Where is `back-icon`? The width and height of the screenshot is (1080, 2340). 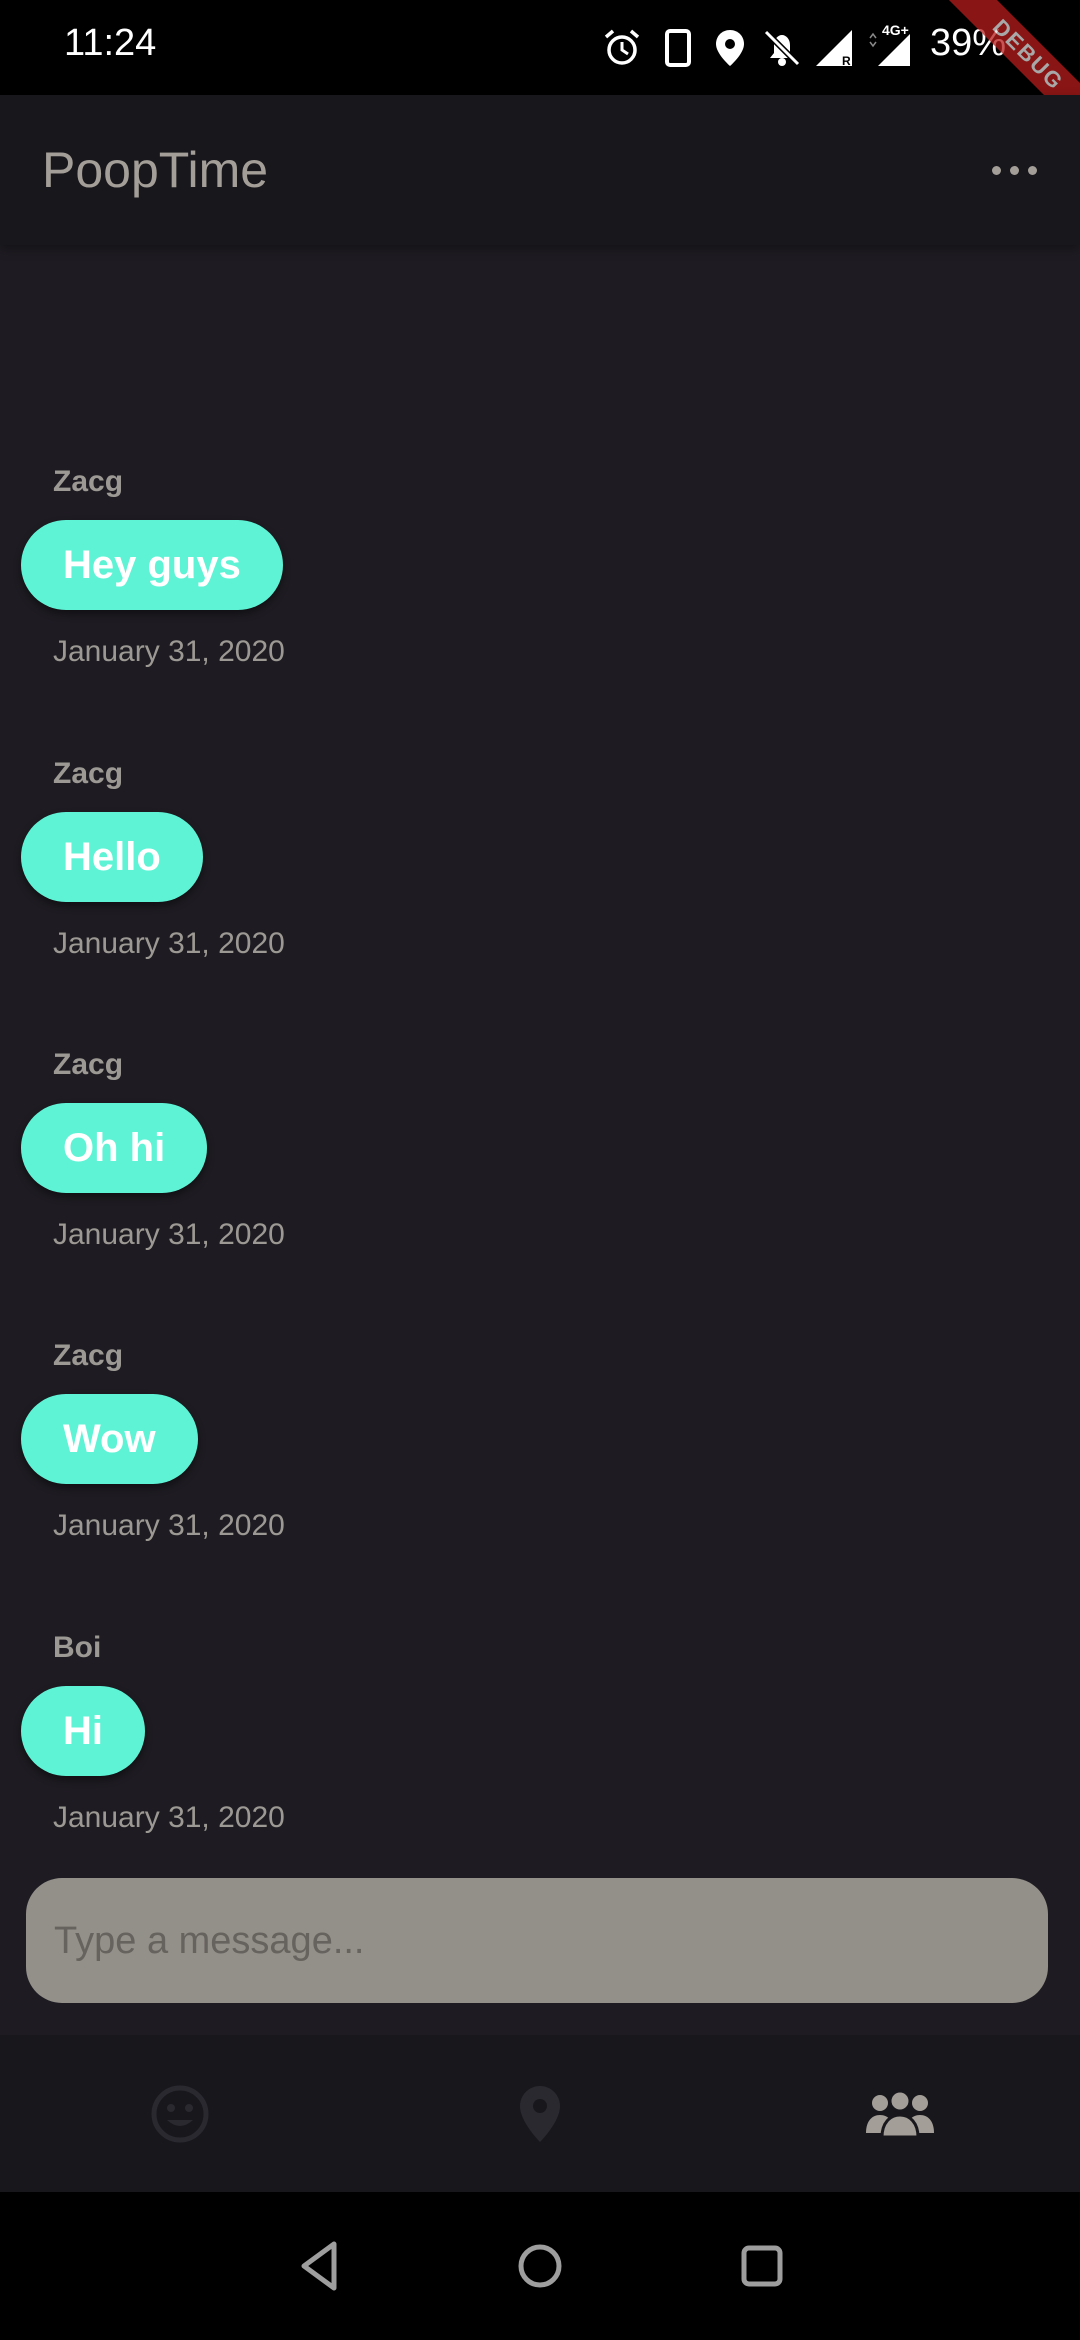 back-icon is located at coordinates (320, 2266).